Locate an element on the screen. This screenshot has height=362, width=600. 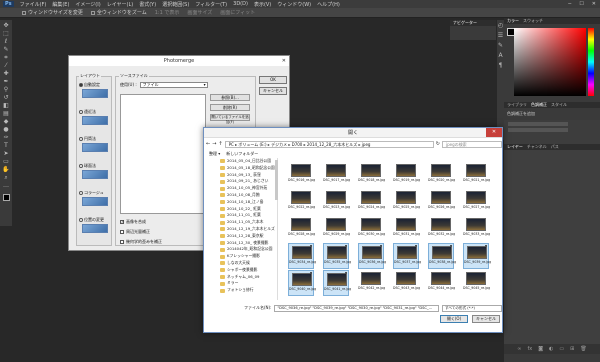
option-zoom-all: 全ウィンドウをズーム is located at coordinates (118, 12).